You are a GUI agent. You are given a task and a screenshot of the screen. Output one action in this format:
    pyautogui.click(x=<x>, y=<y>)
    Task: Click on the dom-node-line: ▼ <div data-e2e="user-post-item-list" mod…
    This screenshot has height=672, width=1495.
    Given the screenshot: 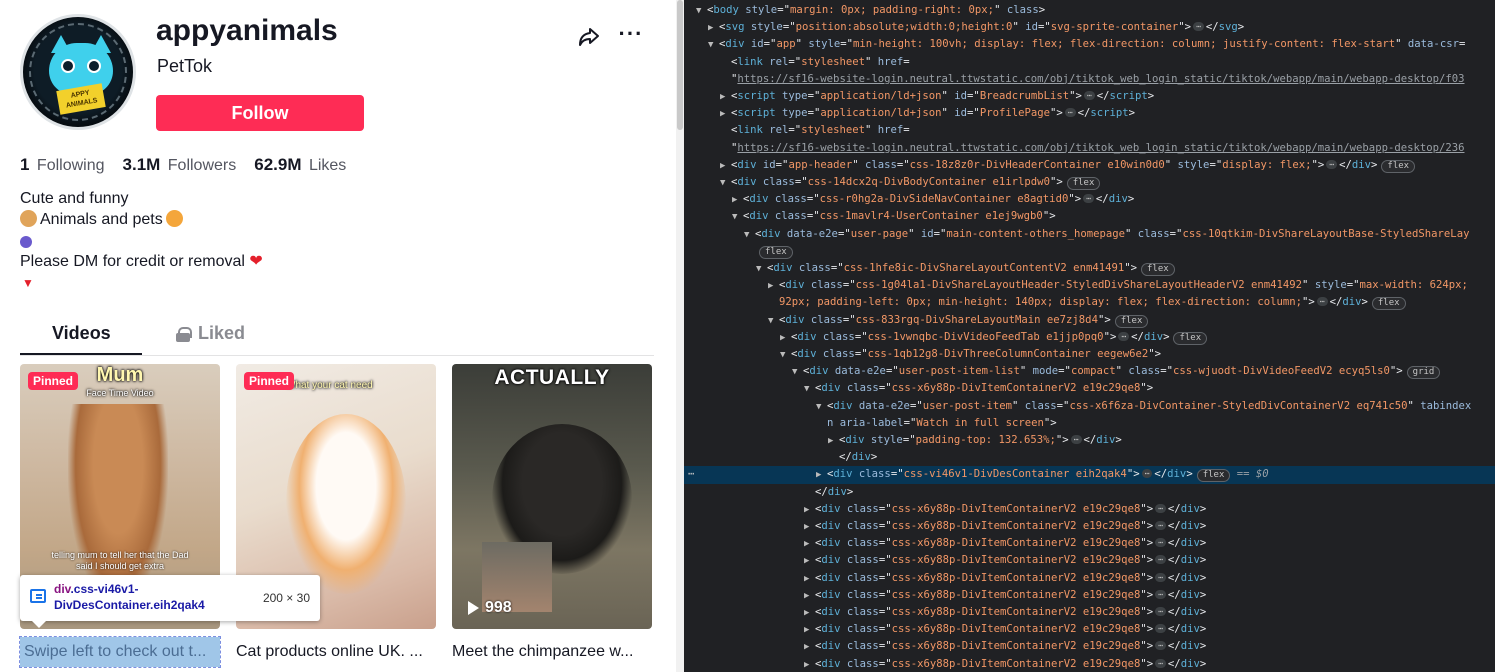 What is the action you would take?
    pyautogui.click(x=1089, y=371)
    